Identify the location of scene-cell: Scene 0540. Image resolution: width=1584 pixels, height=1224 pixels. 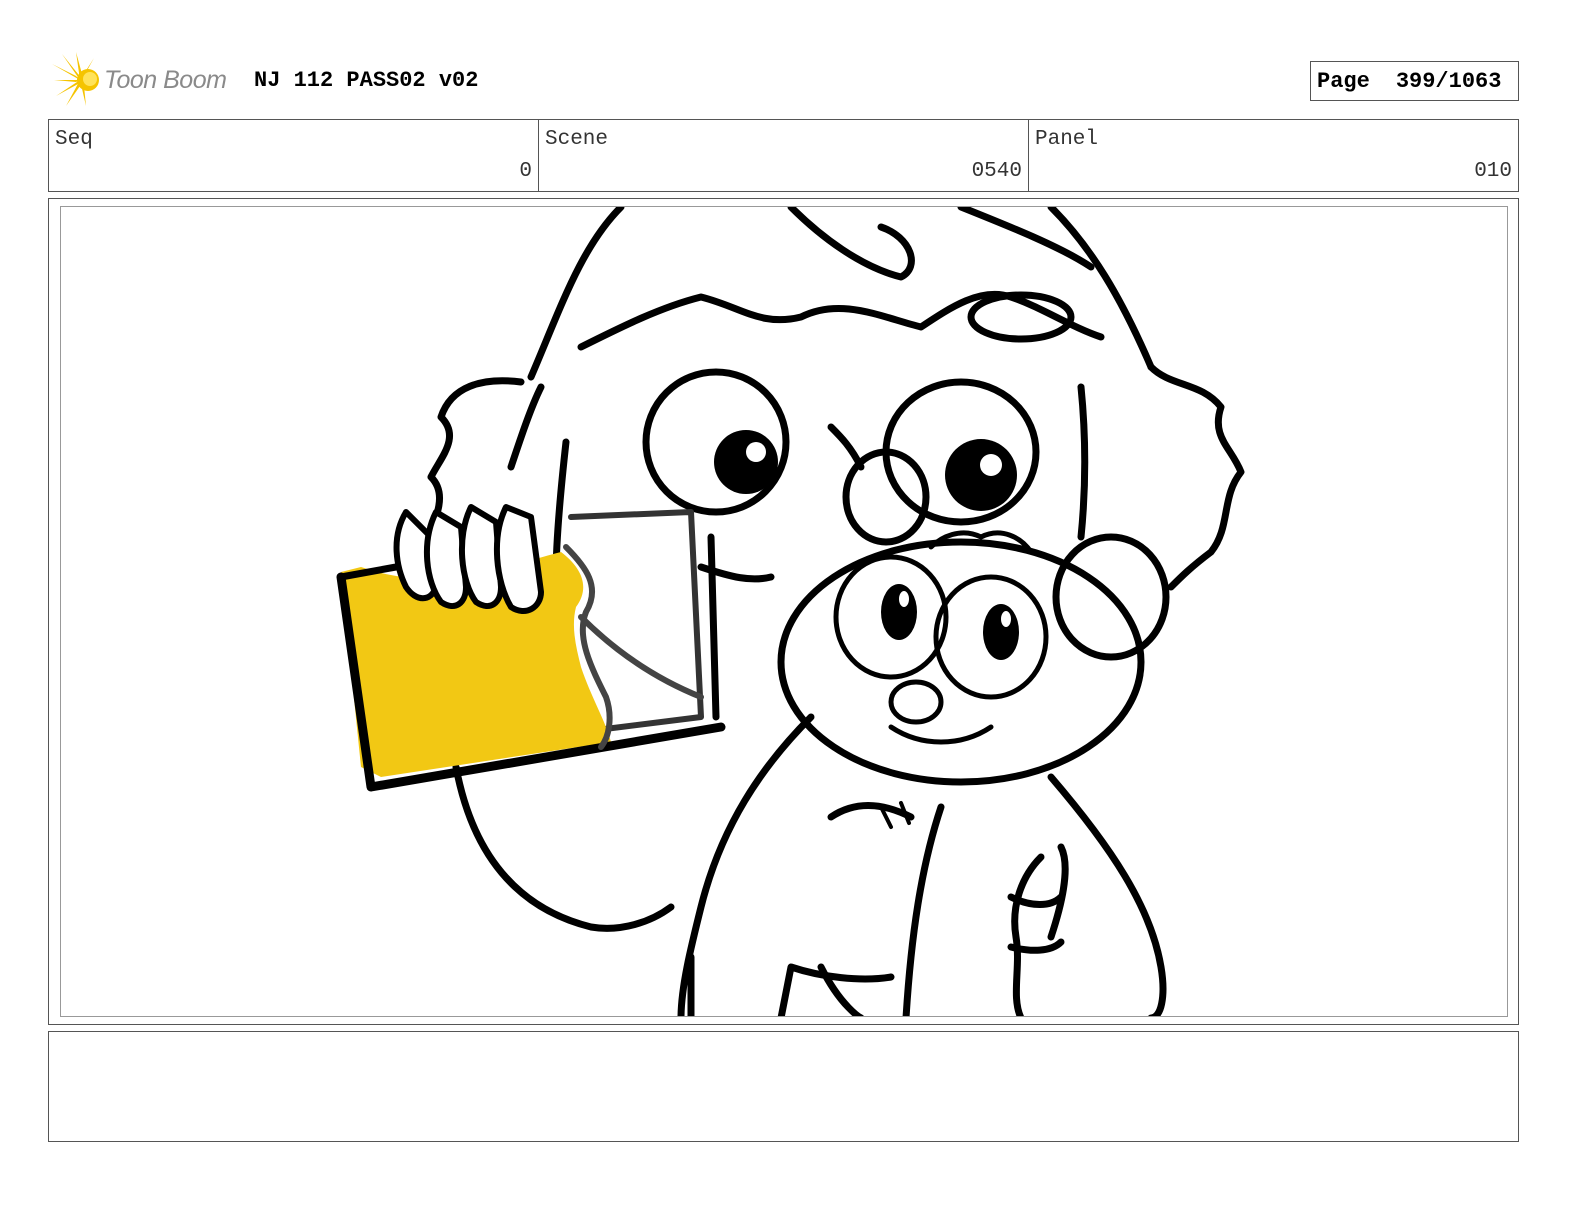
(784, 155).